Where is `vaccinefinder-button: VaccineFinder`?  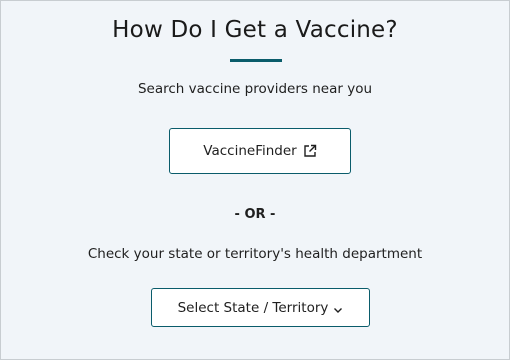 vaccinefinder-button: VaccineFinder is located at coordinates (260, 151).